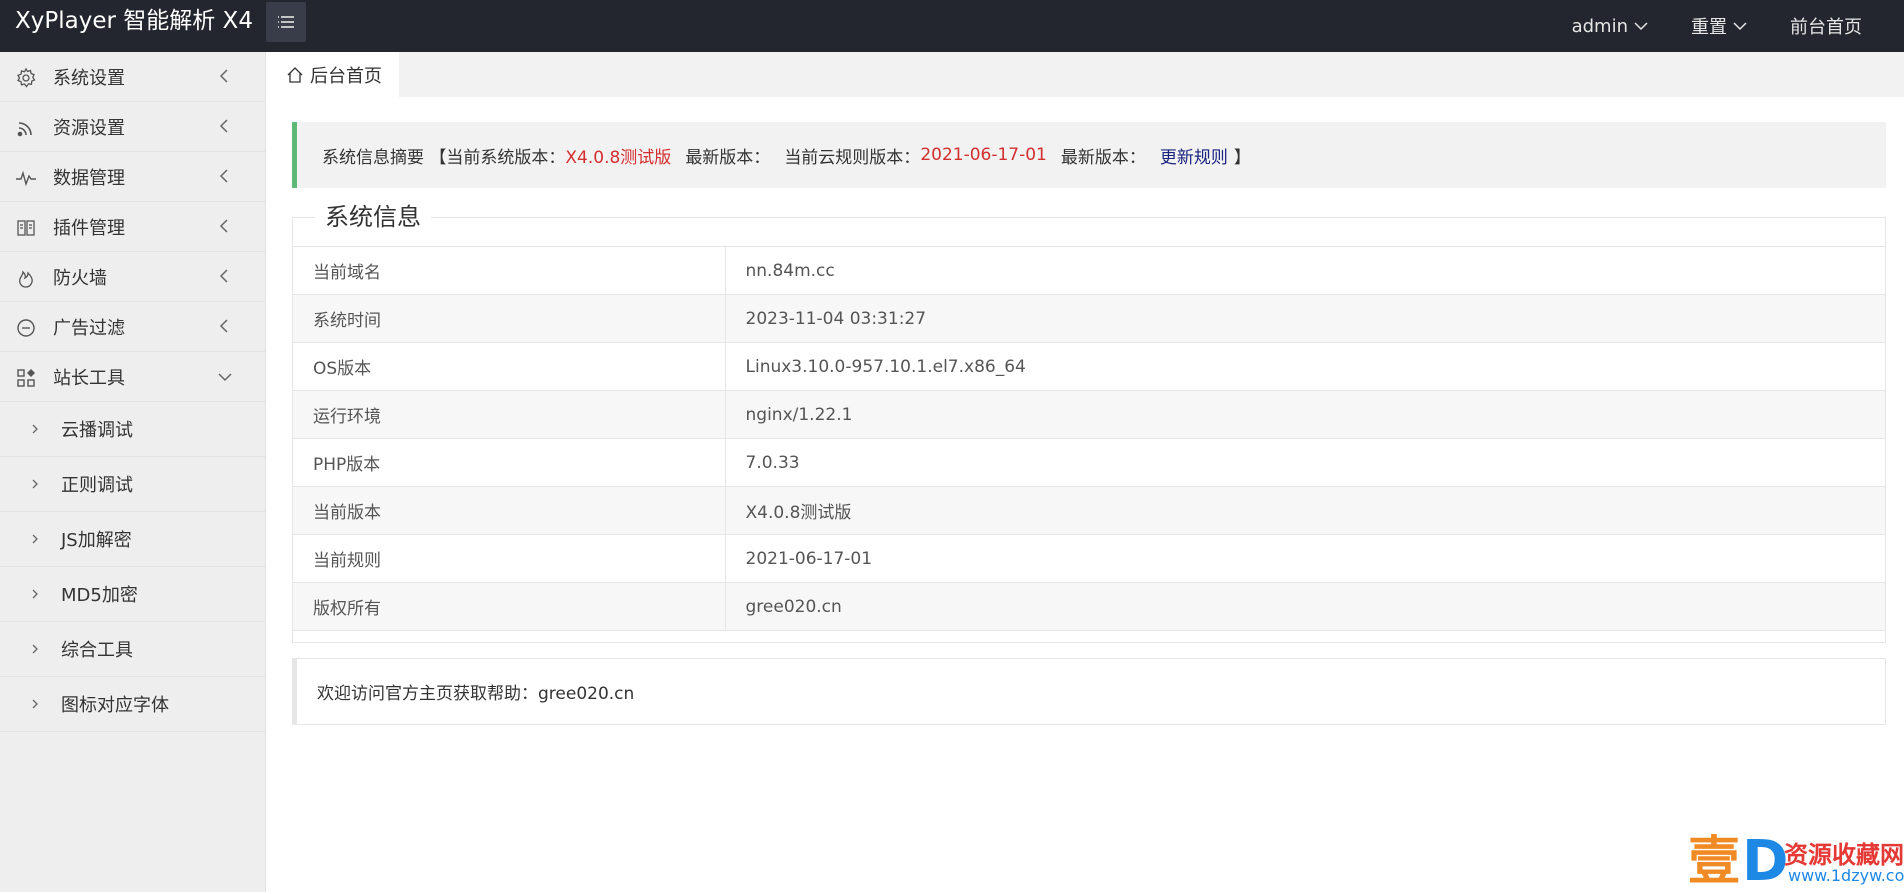 The image size is (1904, 894). Describe the element at coordinates (509, 318) in the screenshot. I see `table-cell-key: 系统时间` at that location.